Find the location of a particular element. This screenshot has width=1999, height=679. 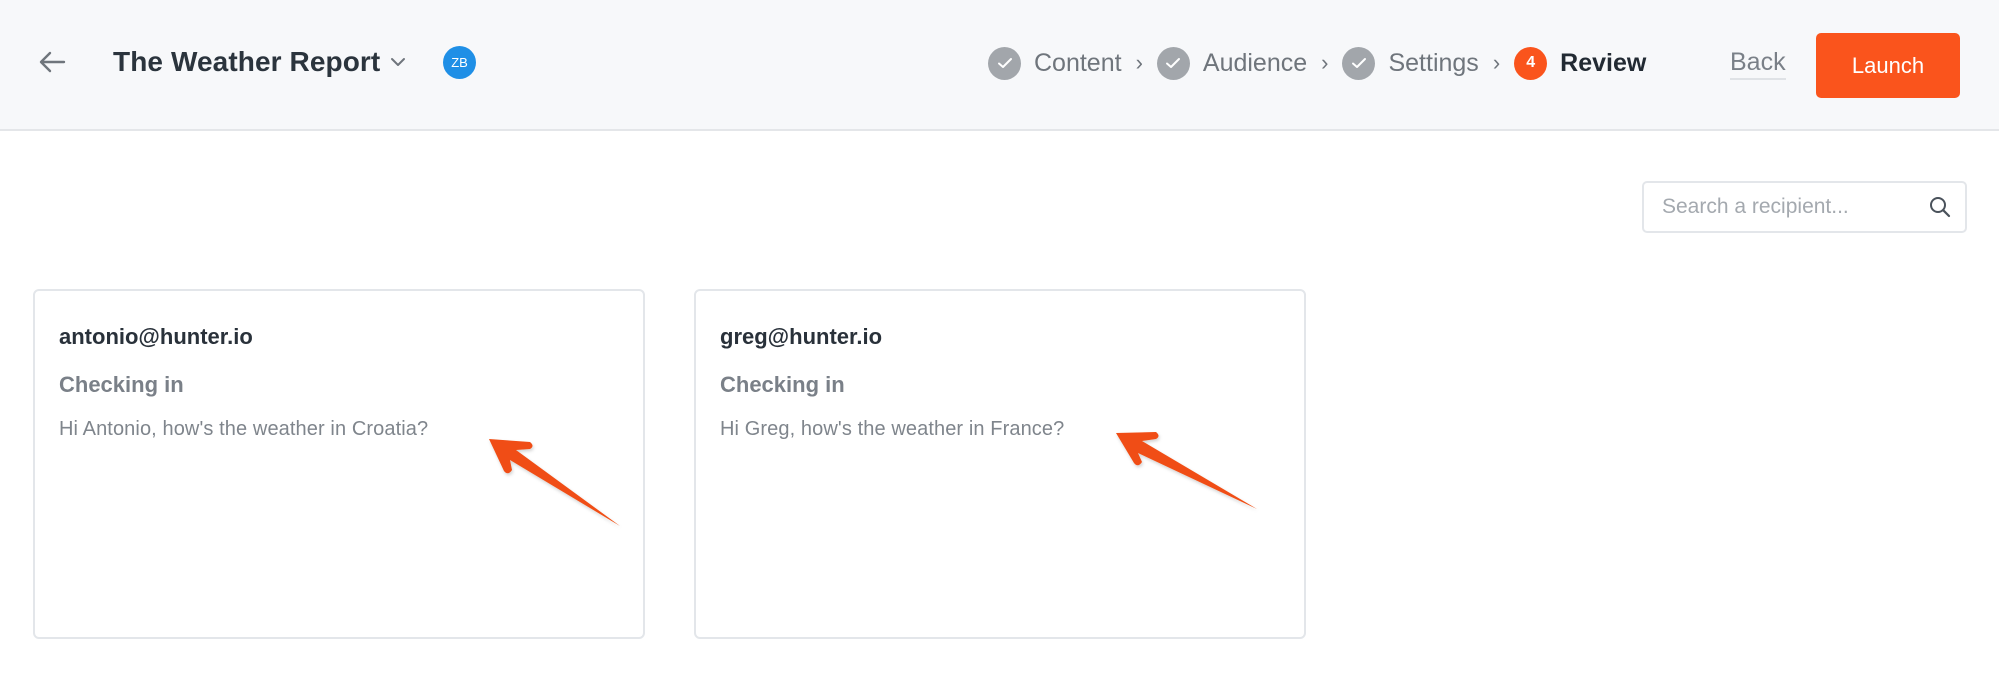

step-label: Content is located at coordinates (1078, 62).